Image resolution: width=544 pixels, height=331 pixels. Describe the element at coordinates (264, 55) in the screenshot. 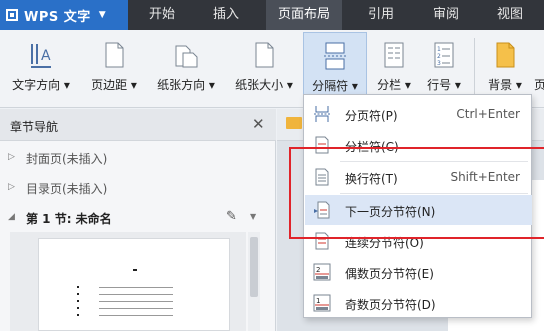

I see `paper-size-icon` at that location.